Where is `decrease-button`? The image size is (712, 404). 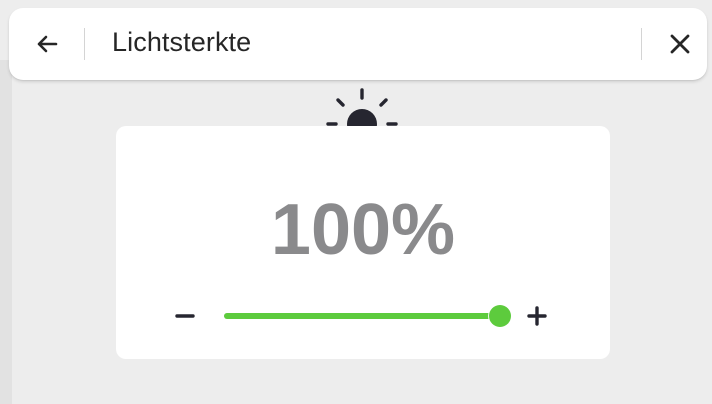 decrease-button is located at coordinates (186, 316).